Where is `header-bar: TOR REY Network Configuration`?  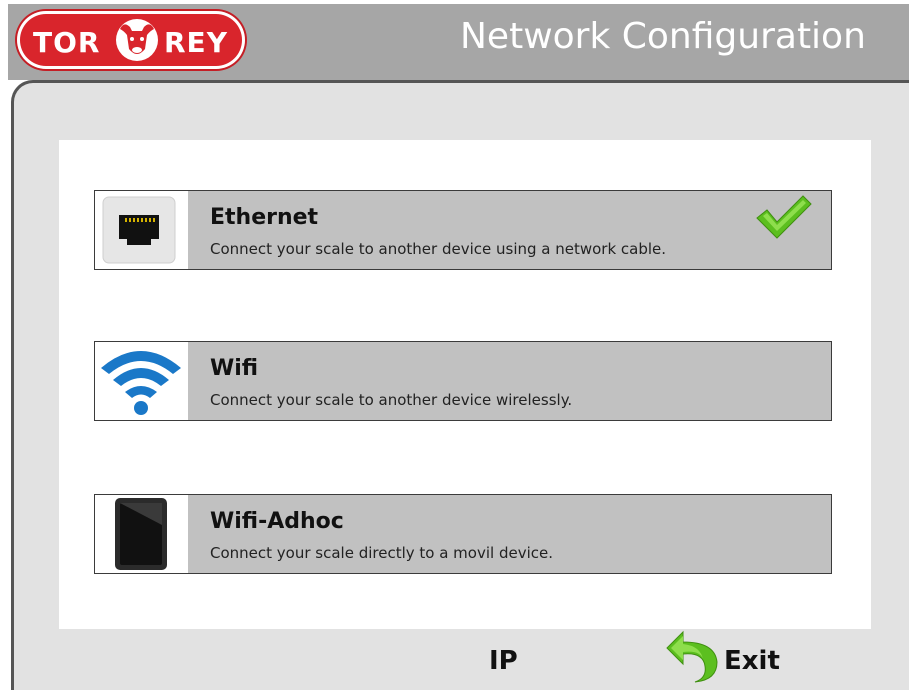
header-bar: TOR REY Network Configuration is located at coordinates (458, 42).